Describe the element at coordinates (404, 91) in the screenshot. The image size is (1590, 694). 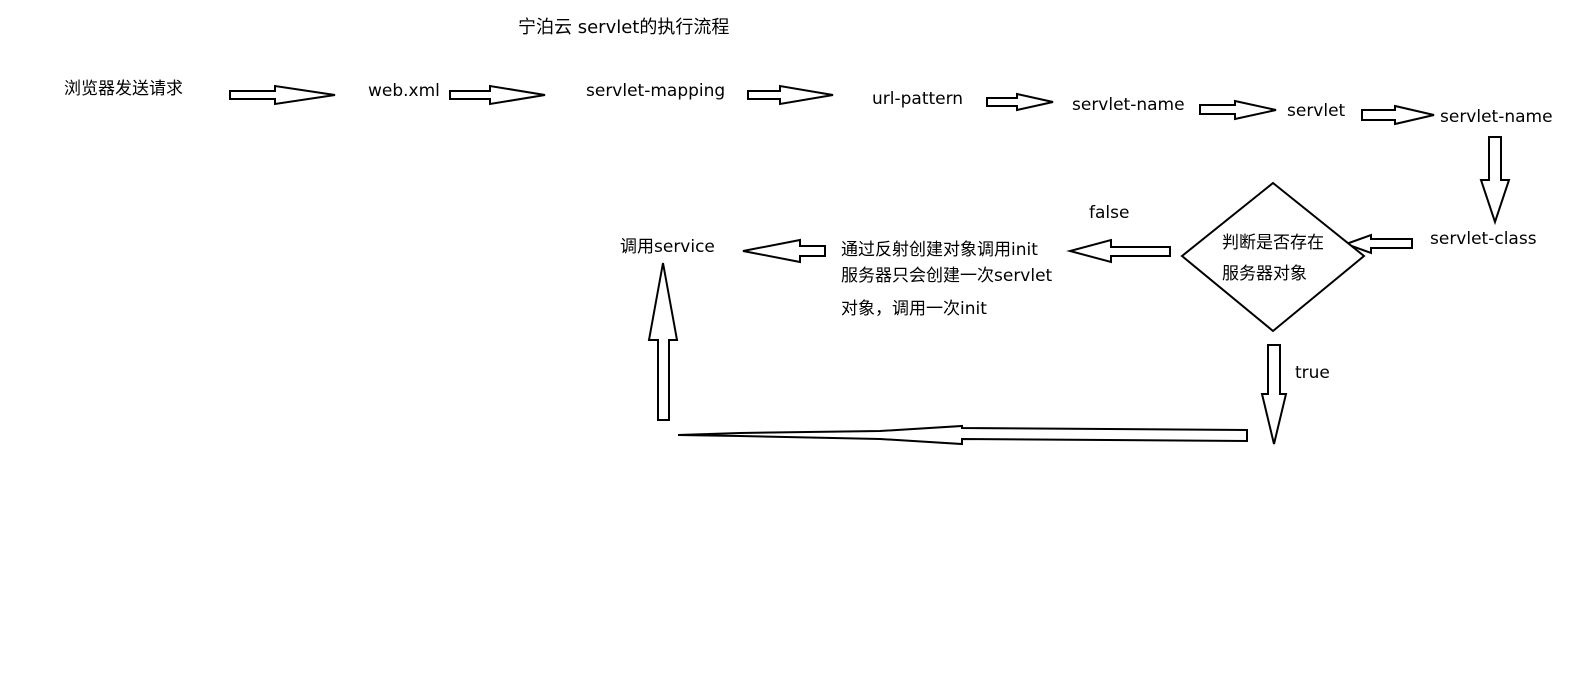
I see `node-web-xml: web.xml` at that location.